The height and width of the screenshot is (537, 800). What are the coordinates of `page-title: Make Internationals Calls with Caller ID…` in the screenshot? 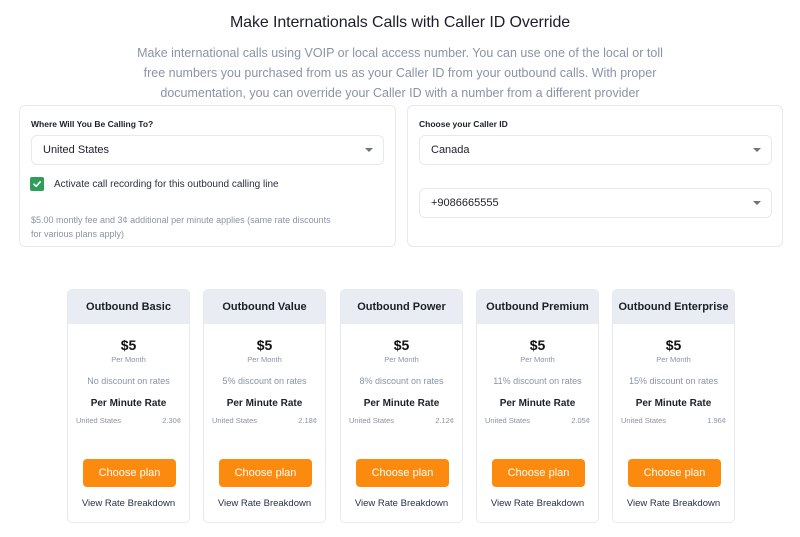 It's located at (400, 22).